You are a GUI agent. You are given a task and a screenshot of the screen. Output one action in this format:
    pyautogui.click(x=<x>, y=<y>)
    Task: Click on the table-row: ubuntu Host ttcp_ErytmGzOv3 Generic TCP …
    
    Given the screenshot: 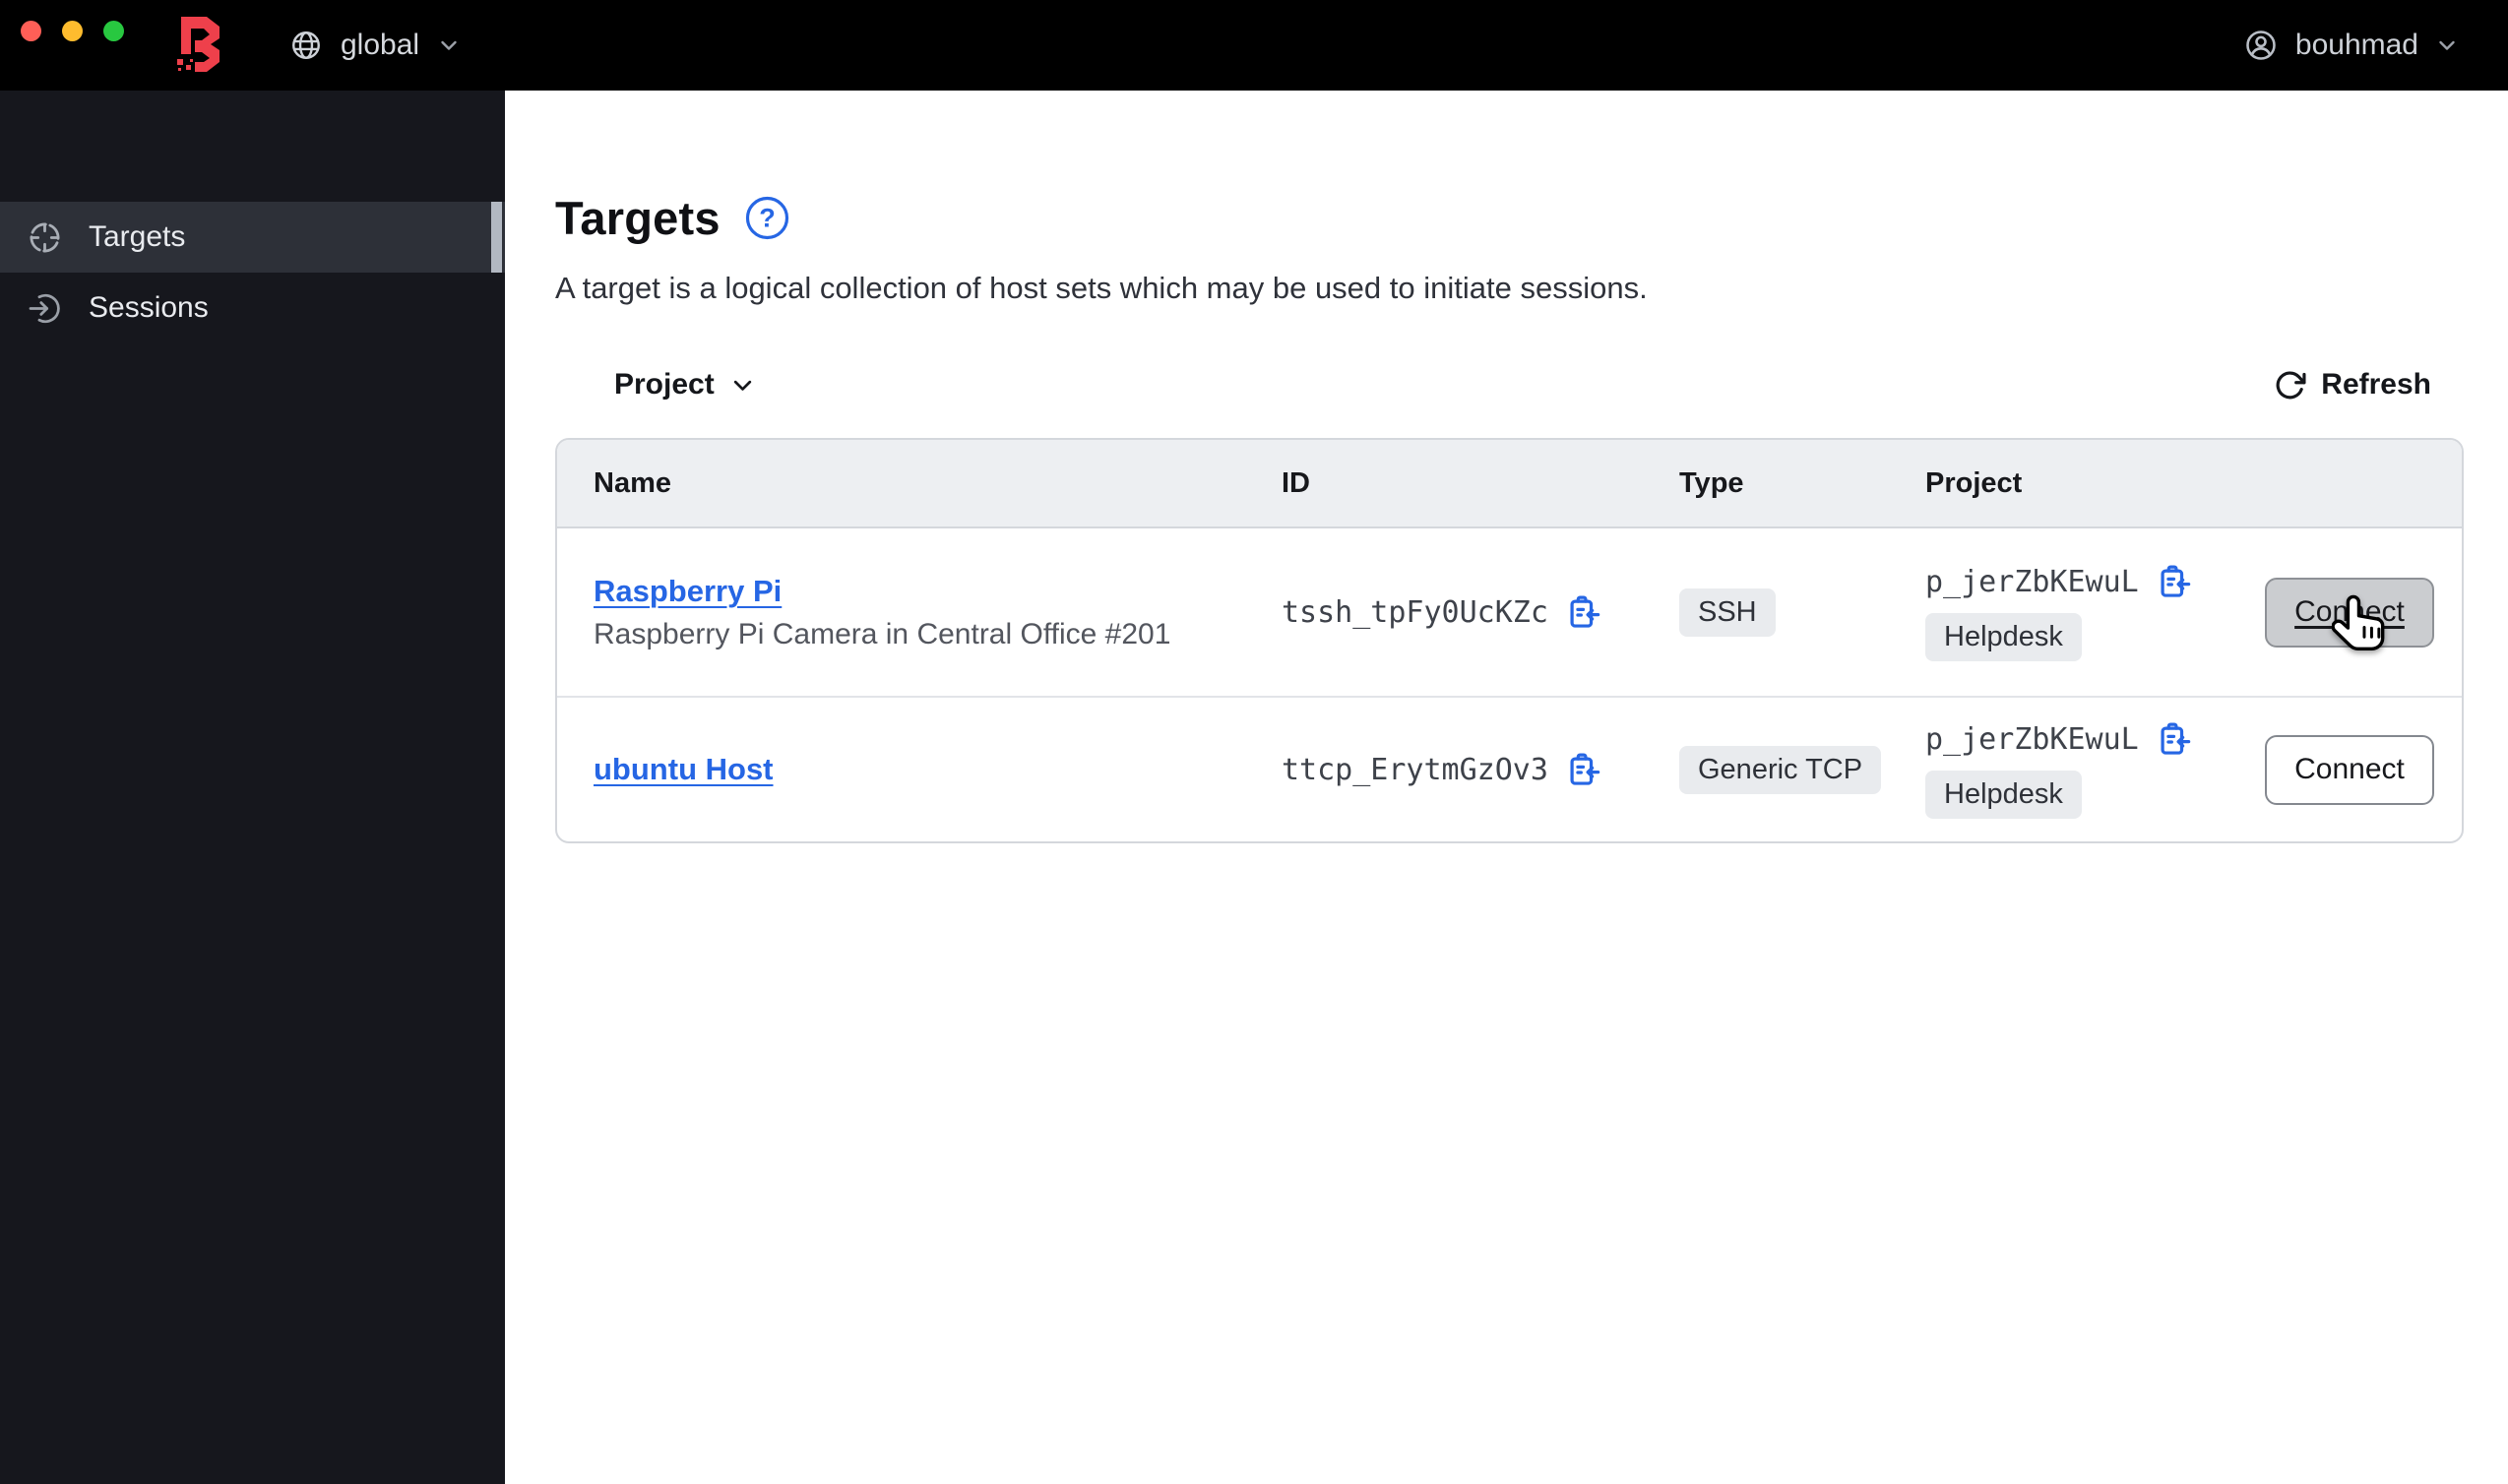 What is the action you would take?
    pyautogui.click(x=1509, y=768)
    